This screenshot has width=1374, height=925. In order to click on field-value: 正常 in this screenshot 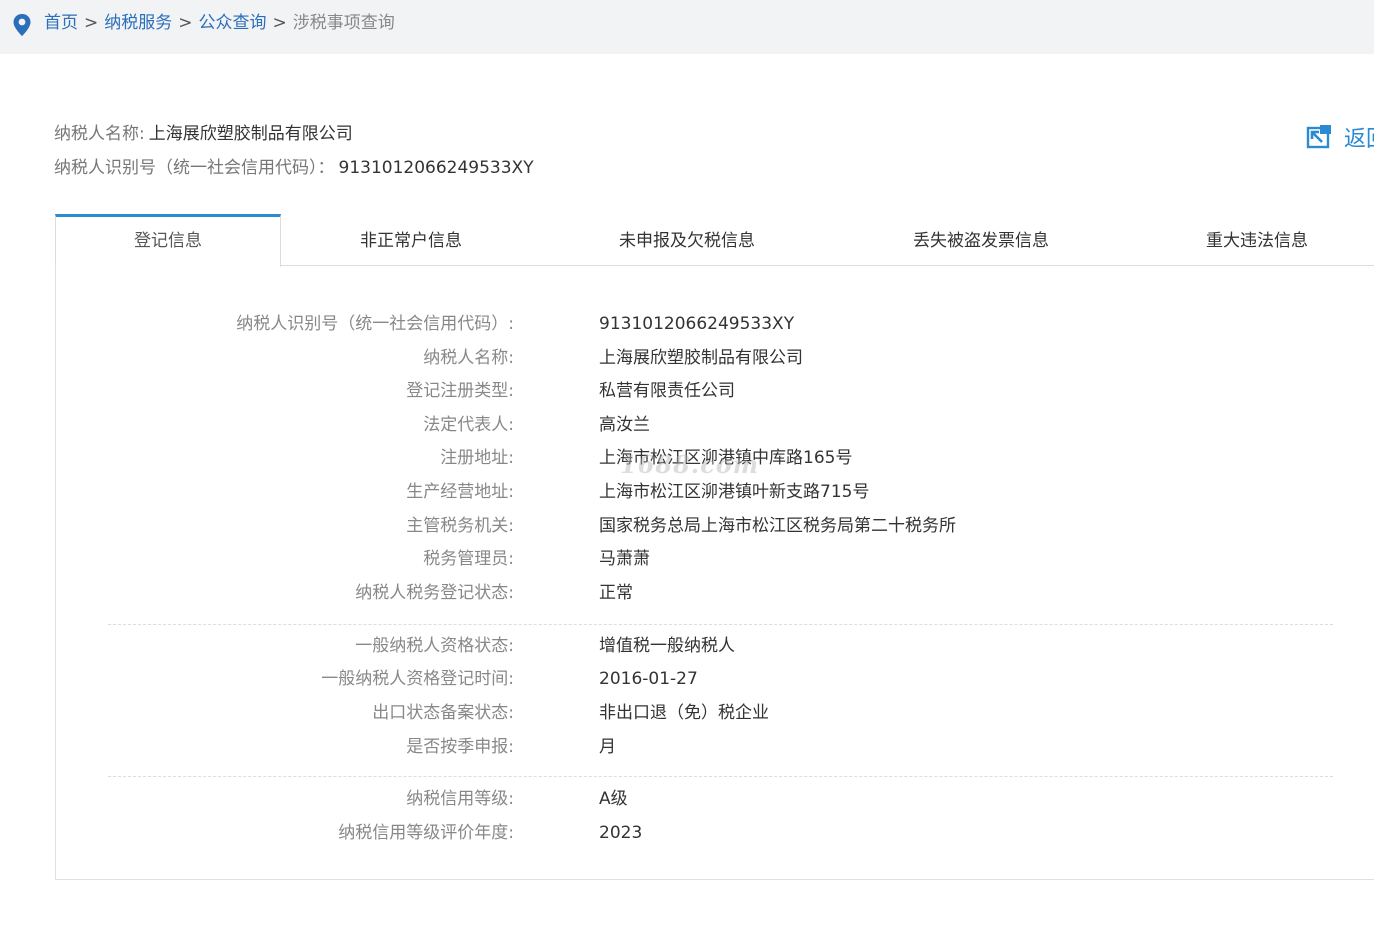, I will do `click(616, 593)`.